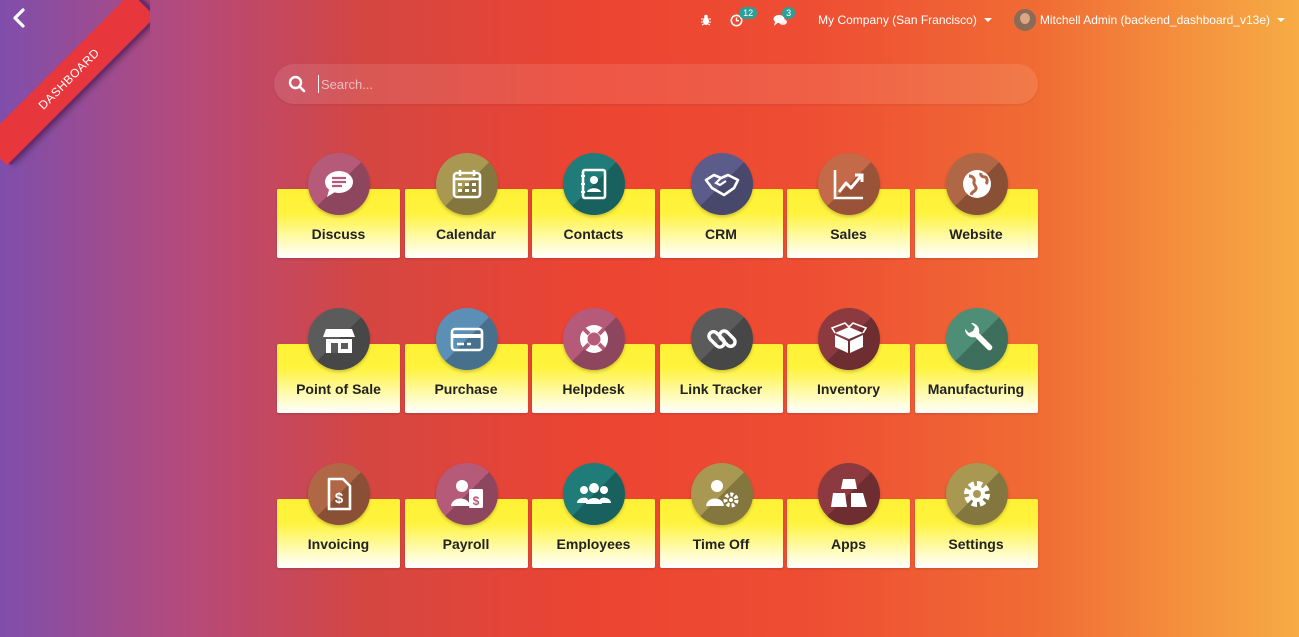 The width and height of the screenshot is (1299, 637). I want to click on user-menu: Mitchell Admin (backend_dashboard_v13e), so click(1149, 20).